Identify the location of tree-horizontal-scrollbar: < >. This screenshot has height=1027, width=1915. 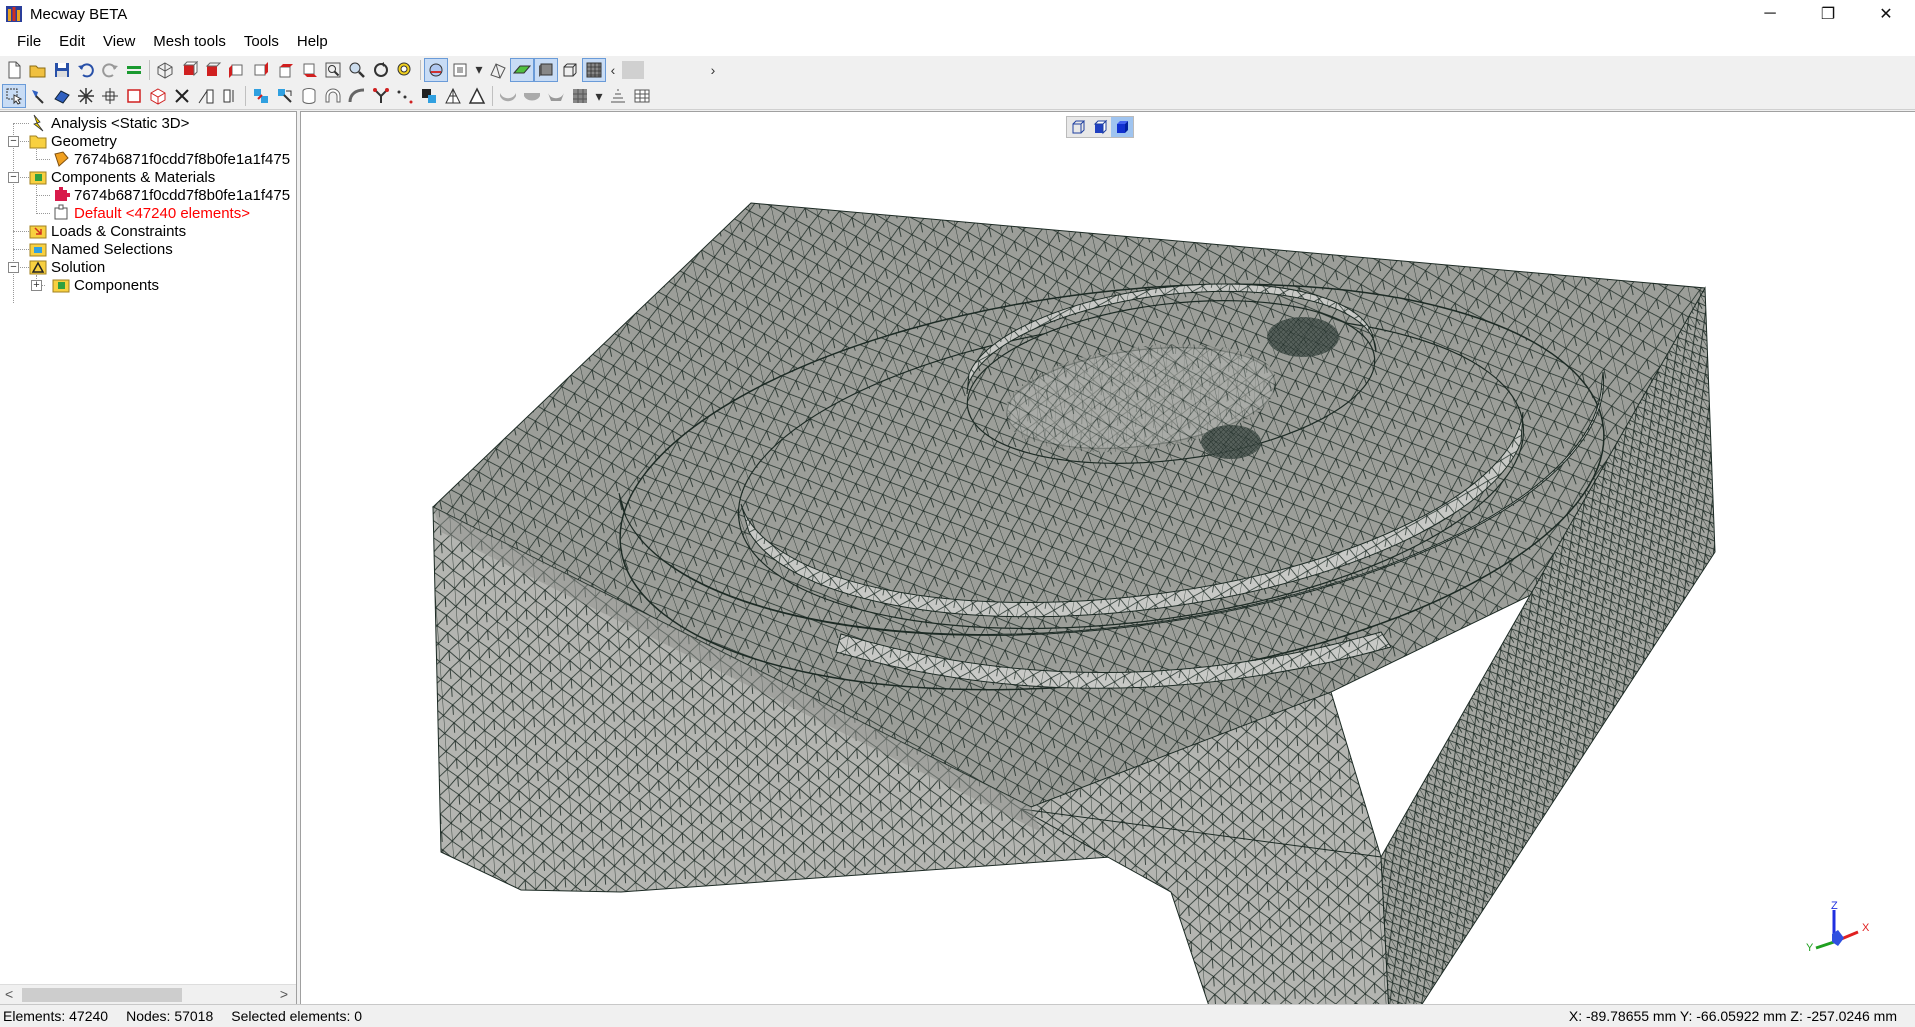
(148, 994).